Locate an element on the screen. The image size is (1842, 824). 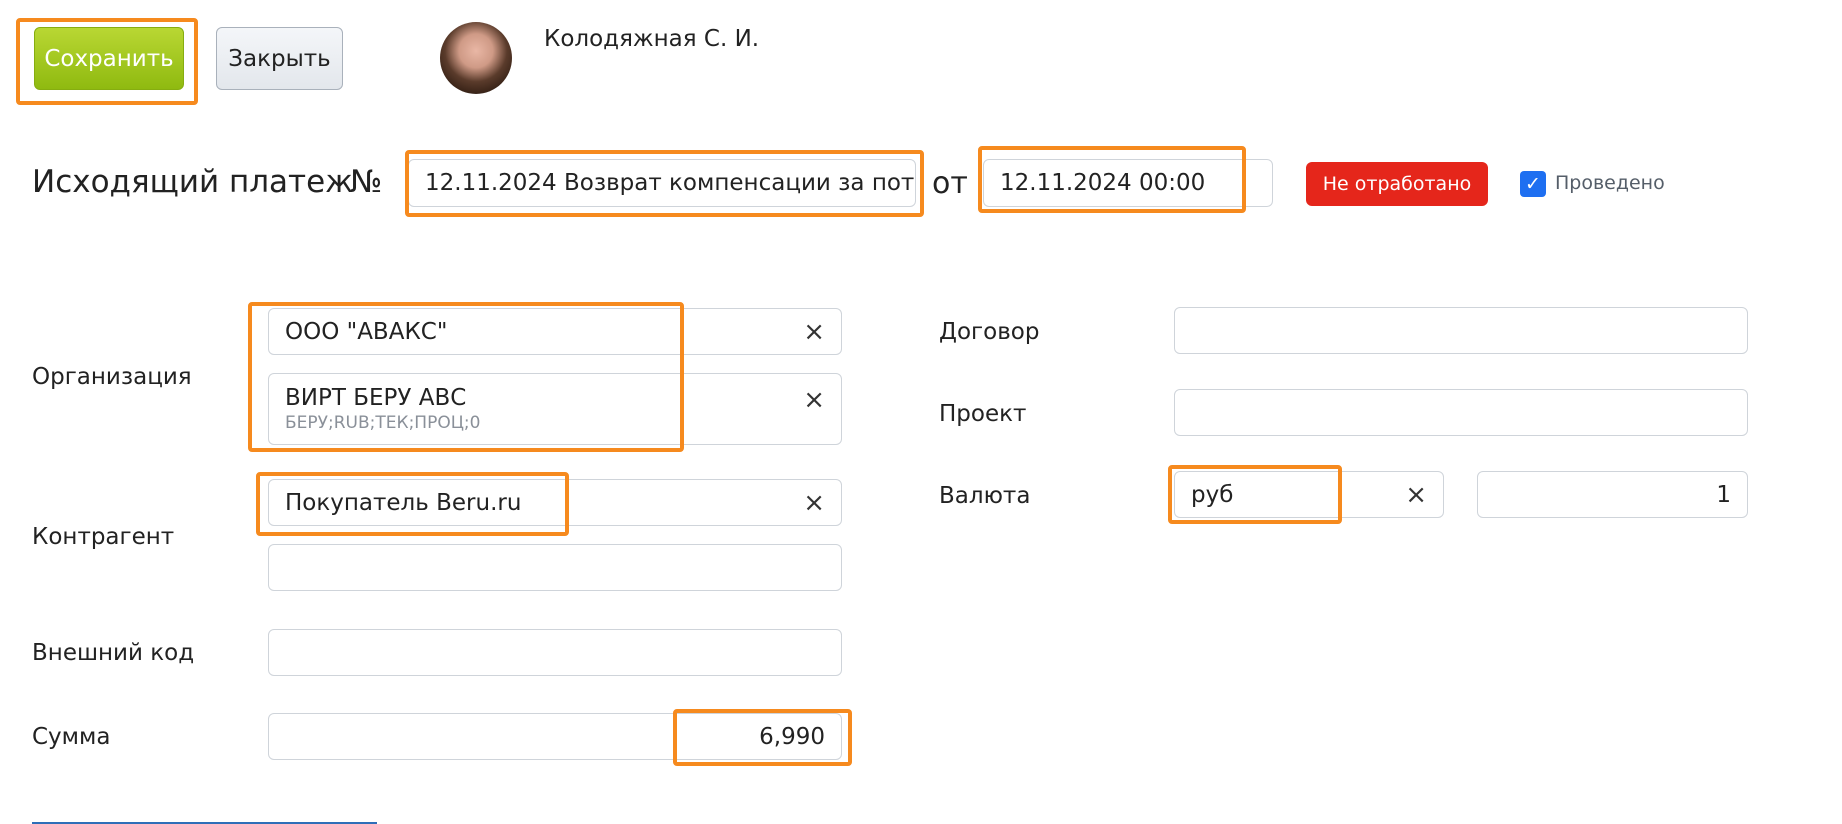
project-label: Проект is located at coordinates (983, 414).